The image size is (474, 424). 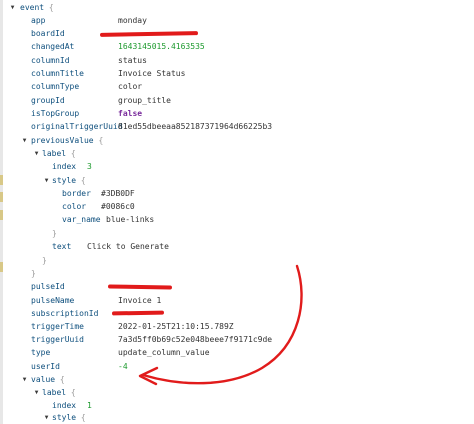 I want to click on tree-row-changedAt: changedAt 1643145015.4163535, so click(x=251, y=46).